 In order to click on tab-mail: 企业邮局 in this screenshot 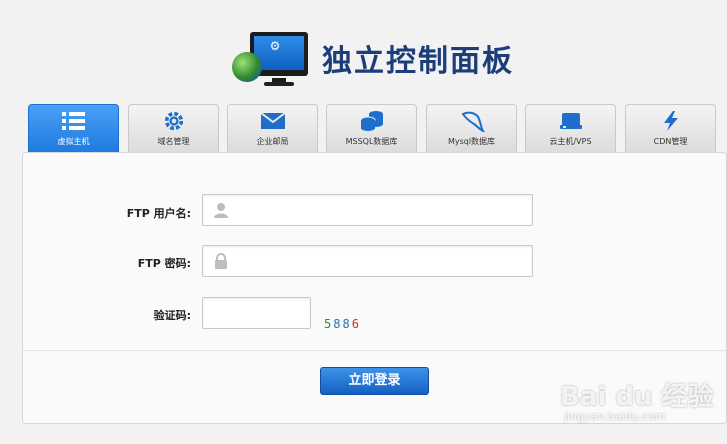, I will do `click(272, 128)`.